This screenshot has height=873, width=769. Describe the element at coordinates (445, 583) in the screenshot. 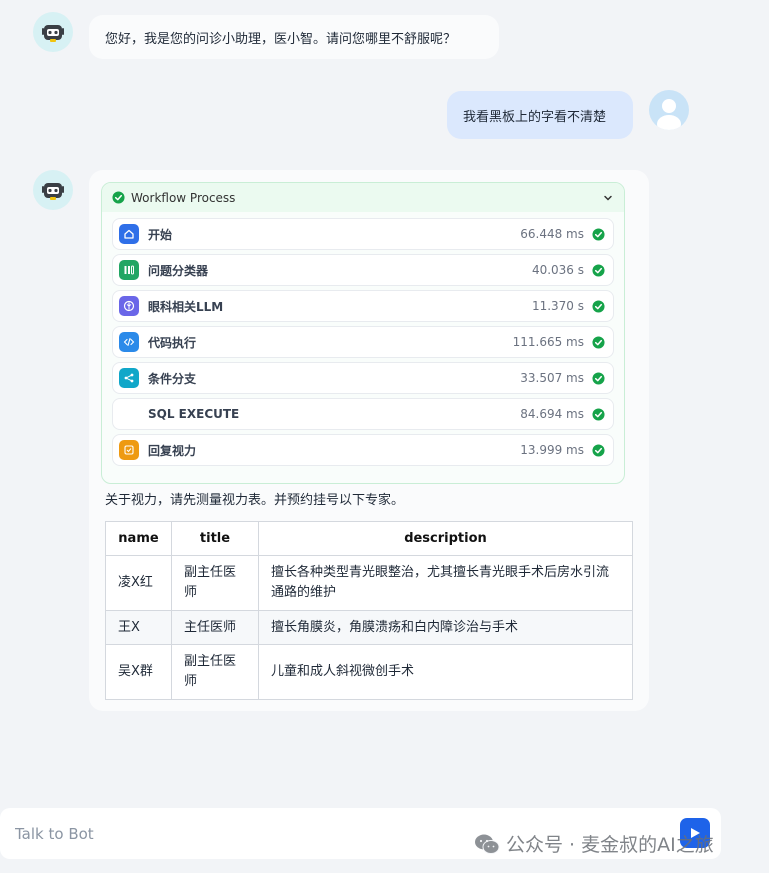

I see `cell-description: 擅长各种类型青光眼整治，尤其擅长青光眼手术后房水引流通路的维护` at that location.